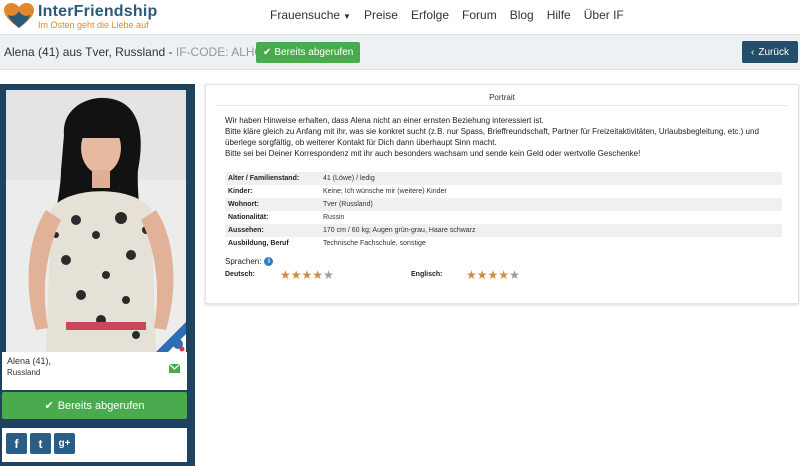  I want to click on twitter-icon: t, so click(40, 443).